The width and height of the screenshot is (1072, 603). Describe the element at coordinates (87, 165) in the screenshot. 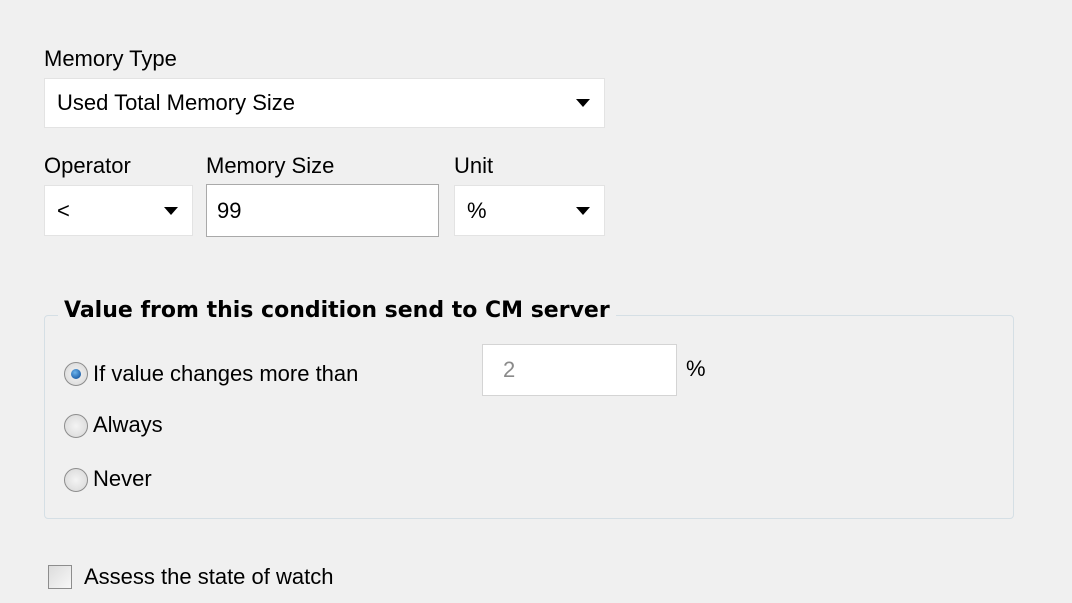

I see `operator-label: Operator` at that location.